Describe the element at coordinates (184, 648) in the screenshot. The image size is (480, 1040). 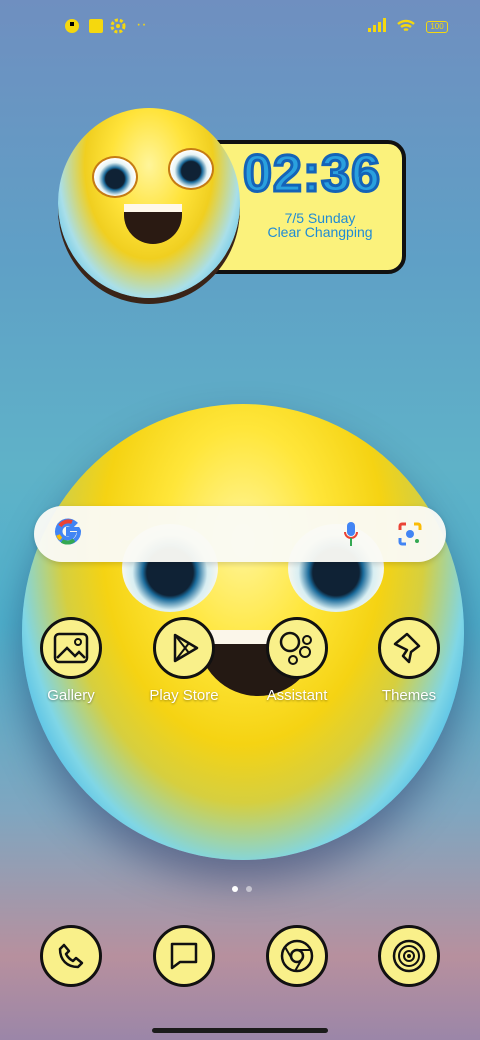
I see `play-store-icon` at that location.